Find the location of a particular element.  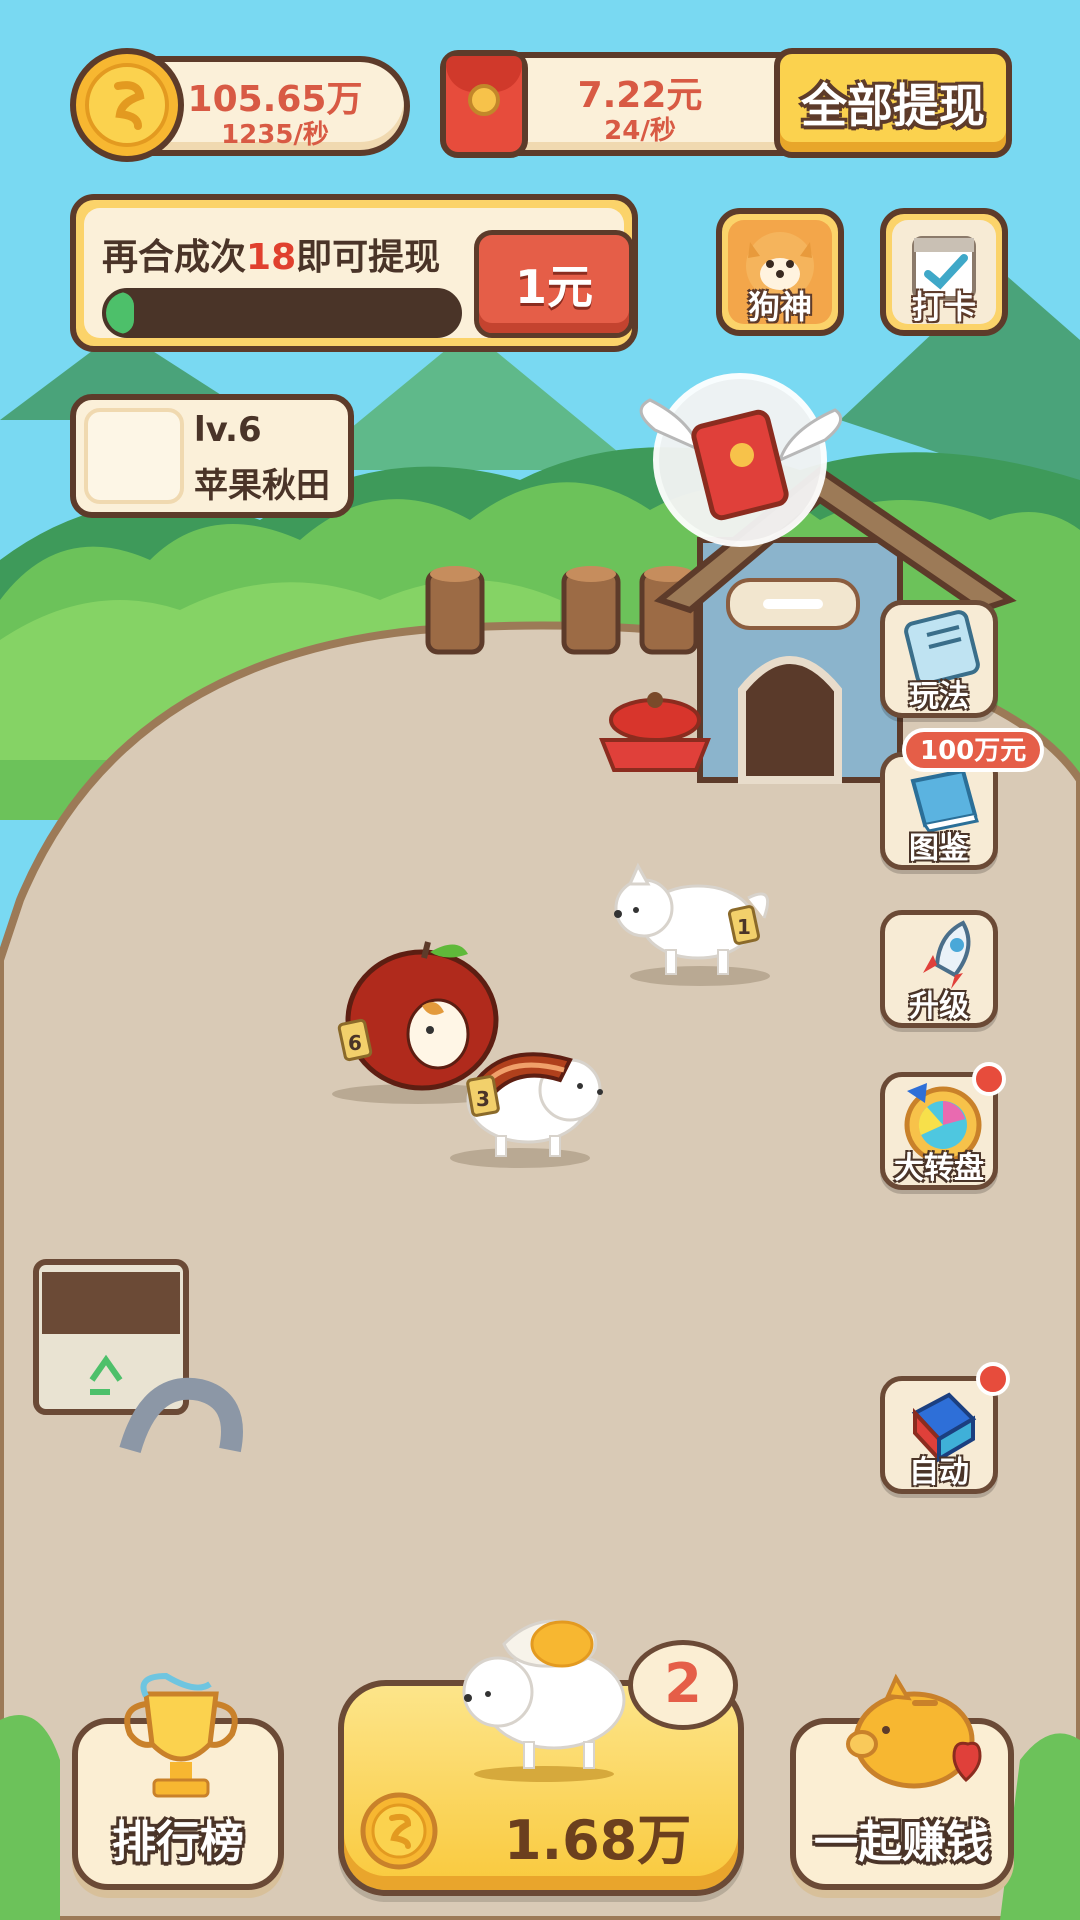

collection-label: 图鉴 is located at coordinates (939, 848).